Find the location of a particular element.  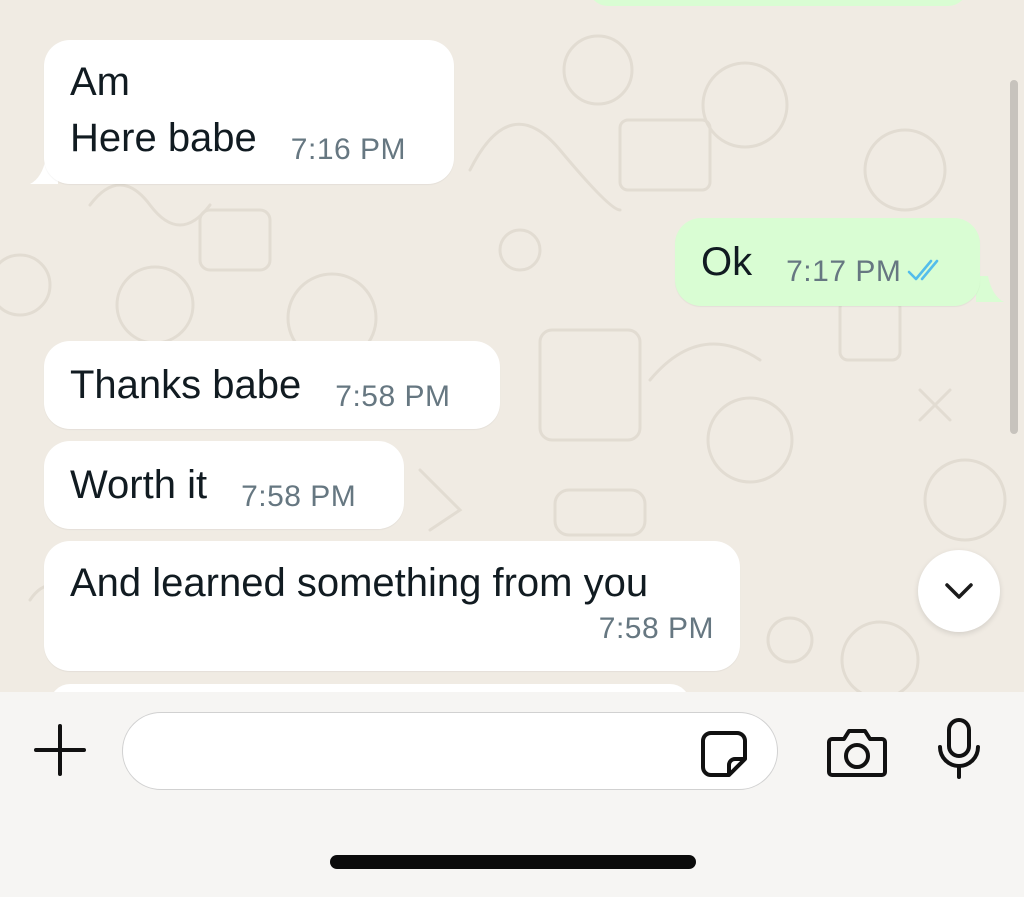

message-text-line: Here babe is located at coordinates (163, 138).